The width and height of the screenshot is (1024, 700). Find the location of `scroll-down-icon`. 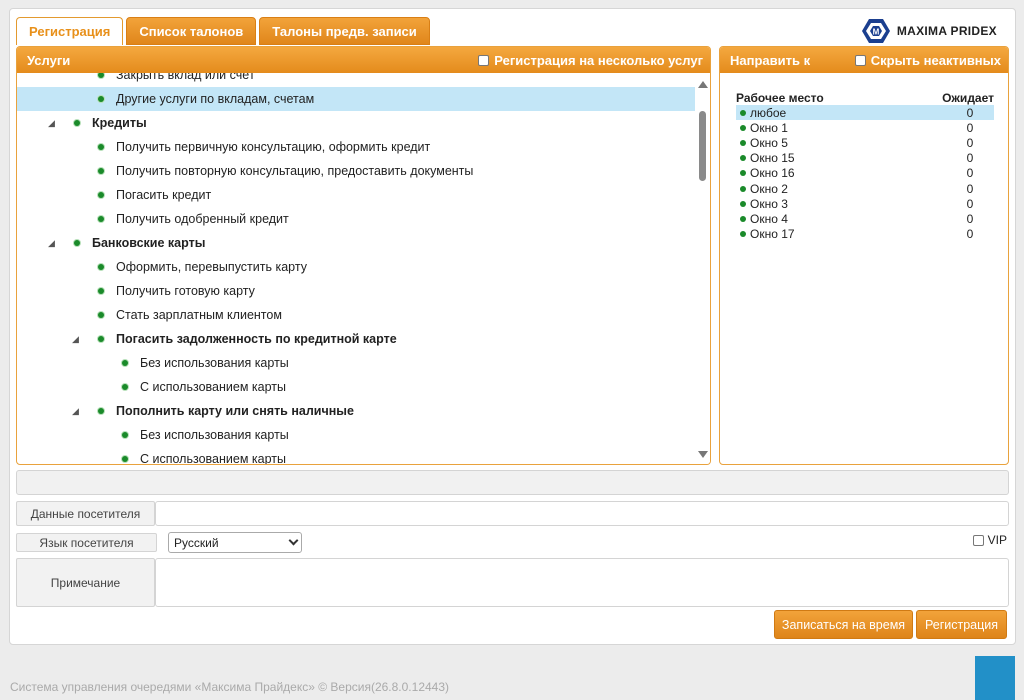

scroll-down-icon is located at coordinates (703, 454).